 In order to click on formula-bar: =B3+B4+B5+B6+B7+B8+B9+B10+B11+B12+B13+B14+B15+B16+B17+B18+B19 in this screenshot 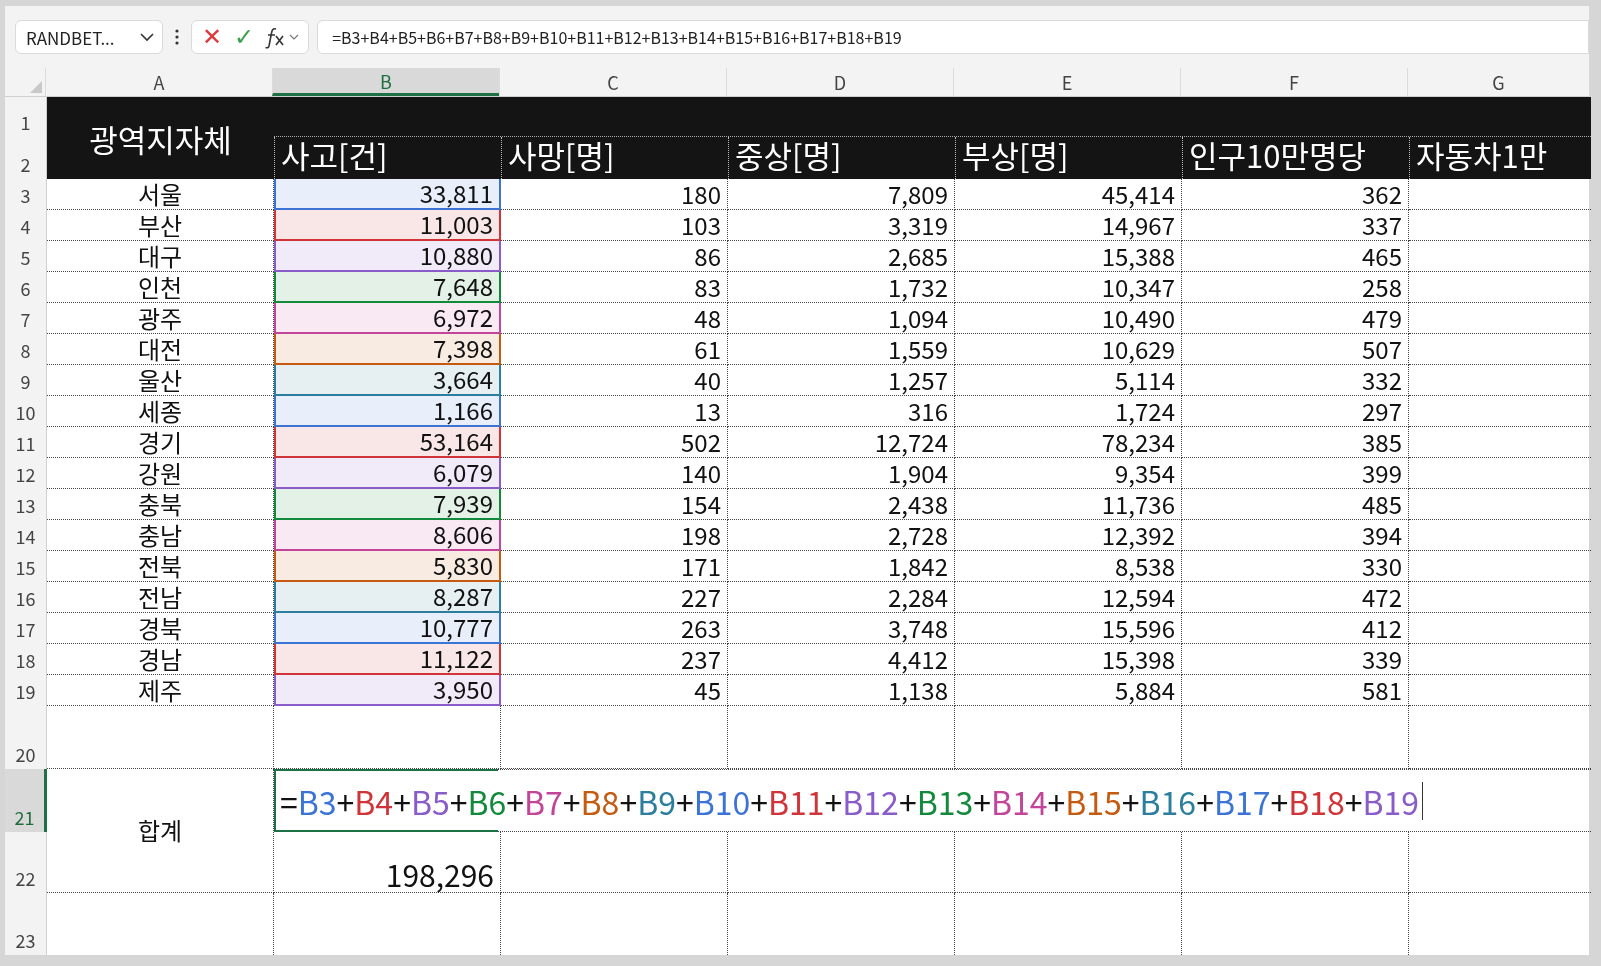, I will do `click(953, 37)`.